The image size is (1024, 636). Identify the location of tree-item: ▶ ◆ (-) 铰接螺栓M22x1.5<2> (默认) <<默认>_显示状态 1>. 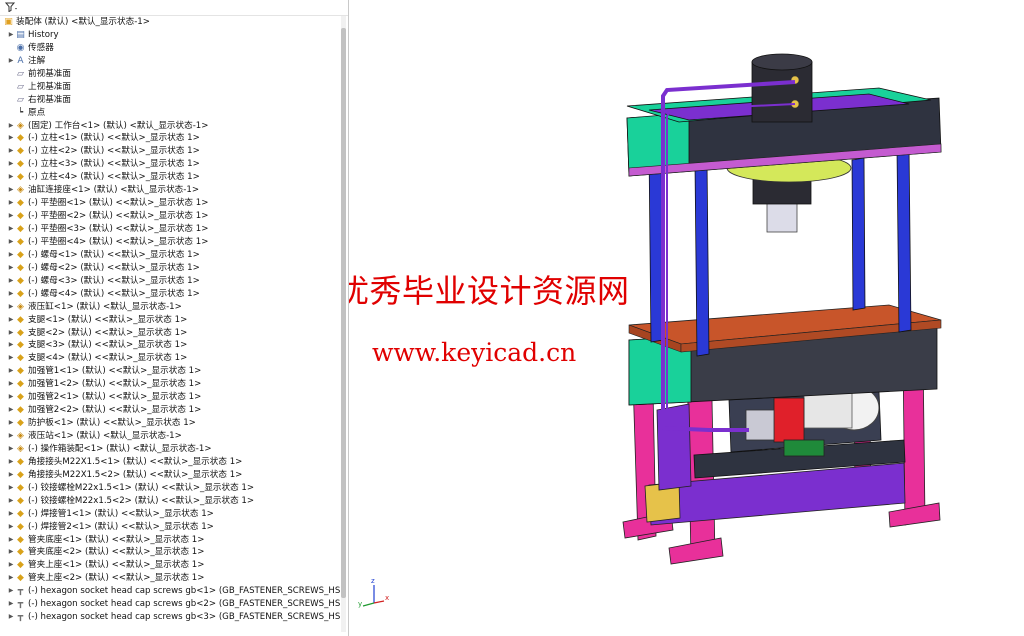
(170, 501).